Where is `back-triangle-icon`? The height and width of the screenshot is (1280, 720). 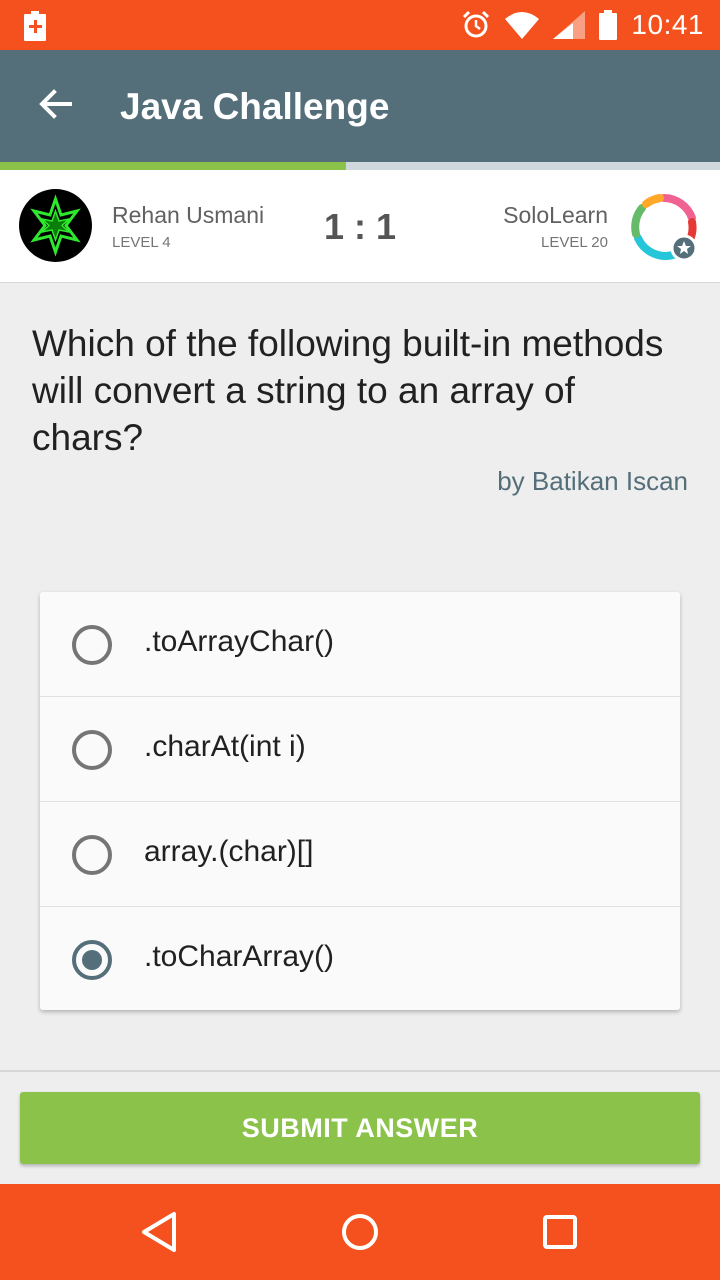 back-triangle-icon is located at coordinates (160, 1232).